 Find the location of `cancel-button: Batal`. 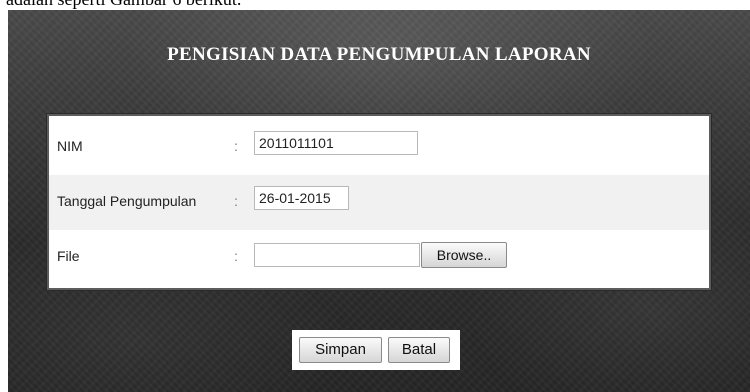

cancel-button: Batal is located at coordinates (419, 350).